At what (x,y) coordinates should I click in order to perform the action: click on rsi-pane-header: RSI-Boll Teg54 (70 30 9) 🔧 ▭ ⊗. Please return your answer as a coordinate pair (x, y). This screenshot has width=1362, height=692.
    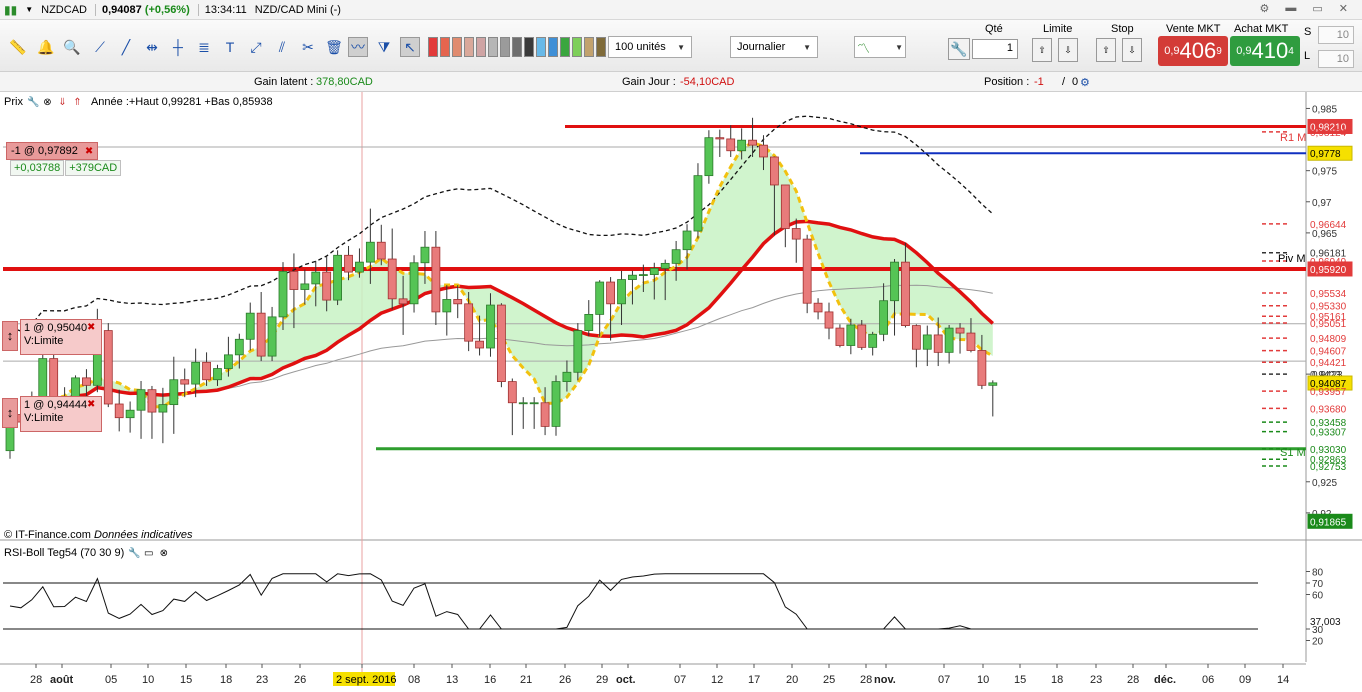
    Looking at the image, I should click on (86, 553).